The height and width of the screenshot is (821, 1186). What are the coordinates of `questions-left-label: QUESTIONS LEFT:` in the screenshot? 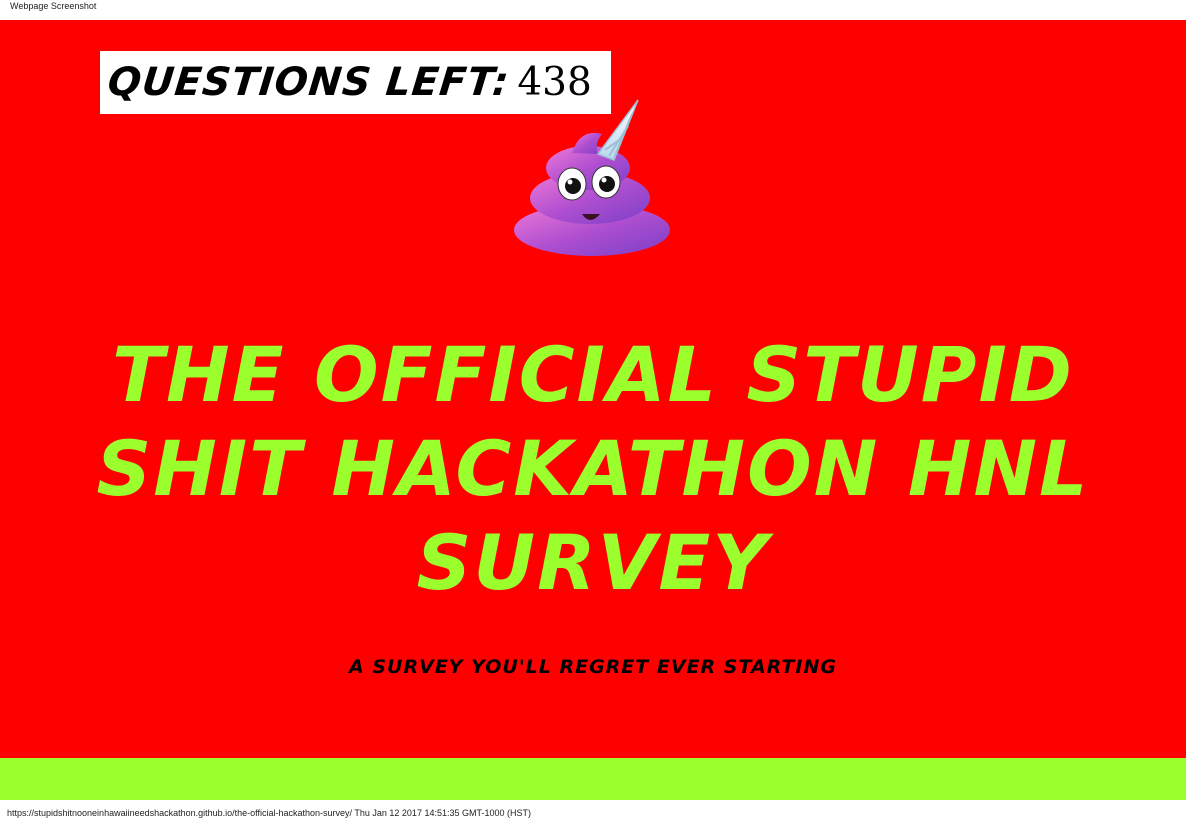 It's located at (308, 82).